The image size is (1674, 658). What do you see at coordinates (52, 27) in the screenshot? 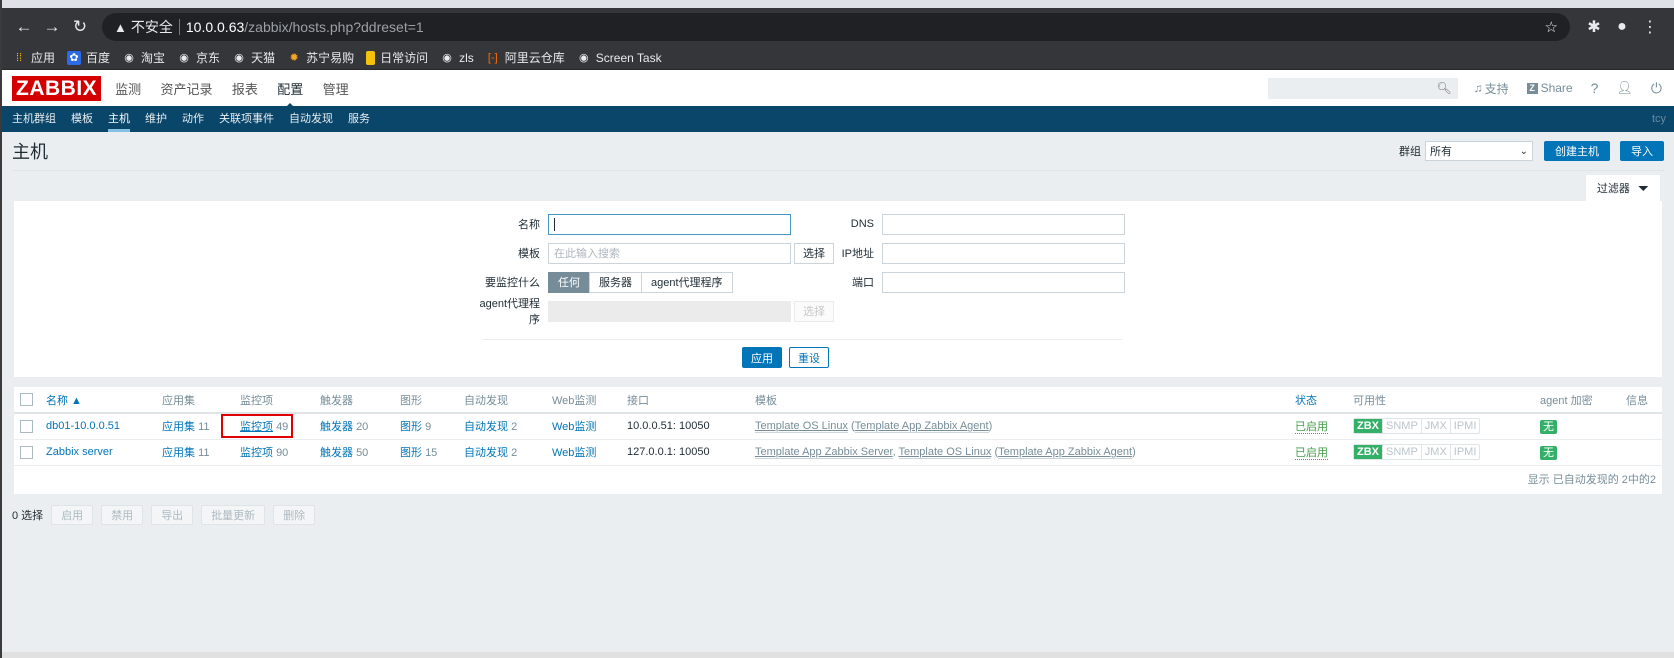
I see `forward-icon: →` at bounding box center [52, 27].